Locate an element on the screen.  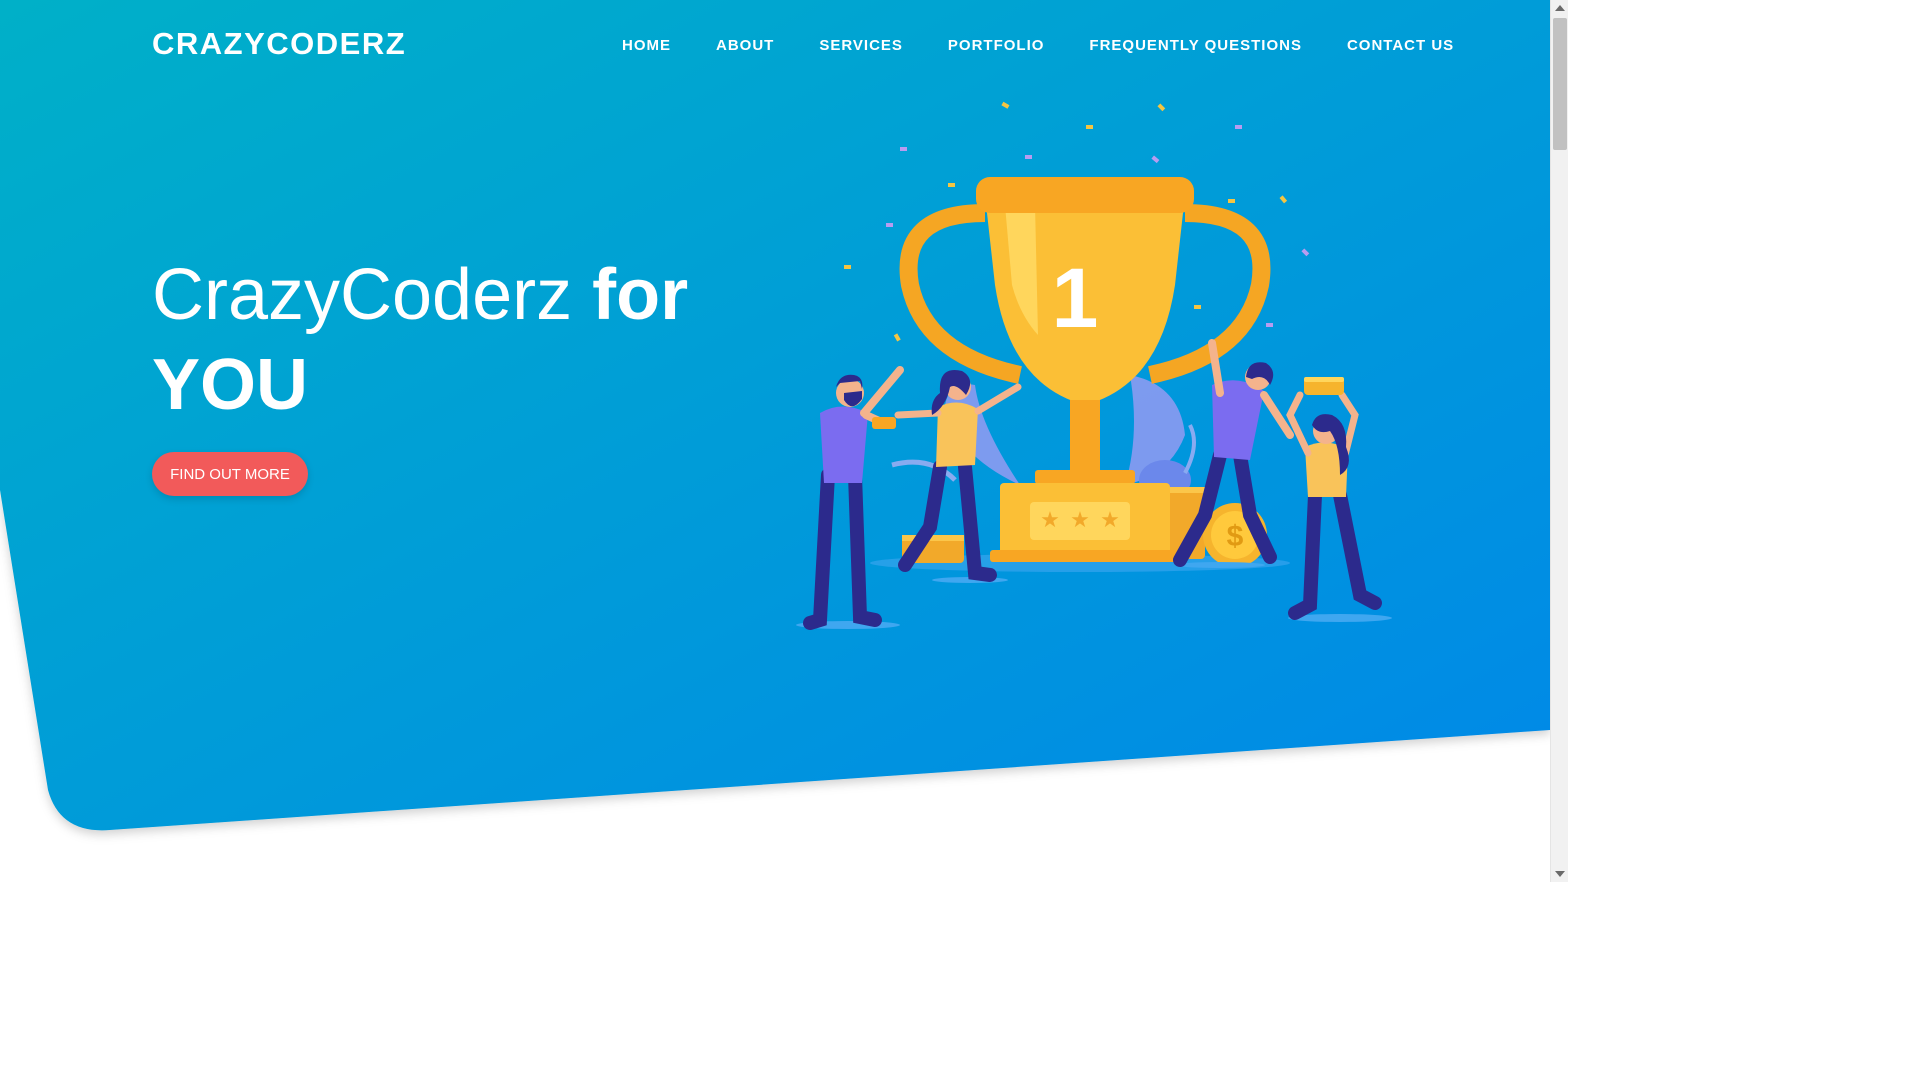
person-holding-coins is located at coordinates (1339, 499).